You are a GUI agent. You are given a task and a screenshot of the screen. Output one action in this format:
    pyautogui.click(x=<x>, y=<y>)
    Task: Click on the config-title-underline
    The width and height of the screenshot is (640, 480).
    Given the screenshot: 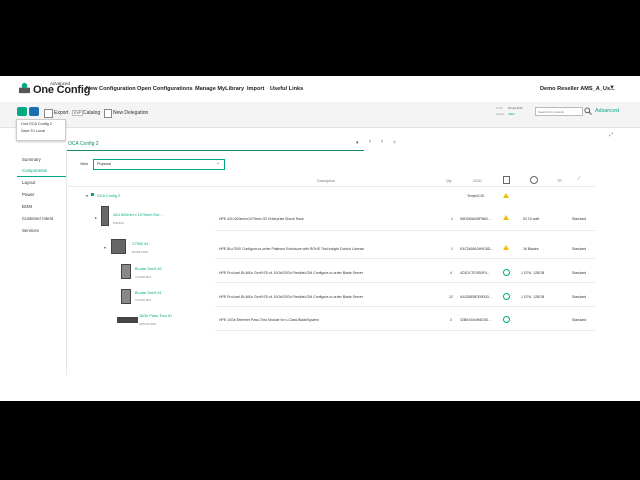 What is the action you would take?
    pyautogui.click(x=215, y=150)
    